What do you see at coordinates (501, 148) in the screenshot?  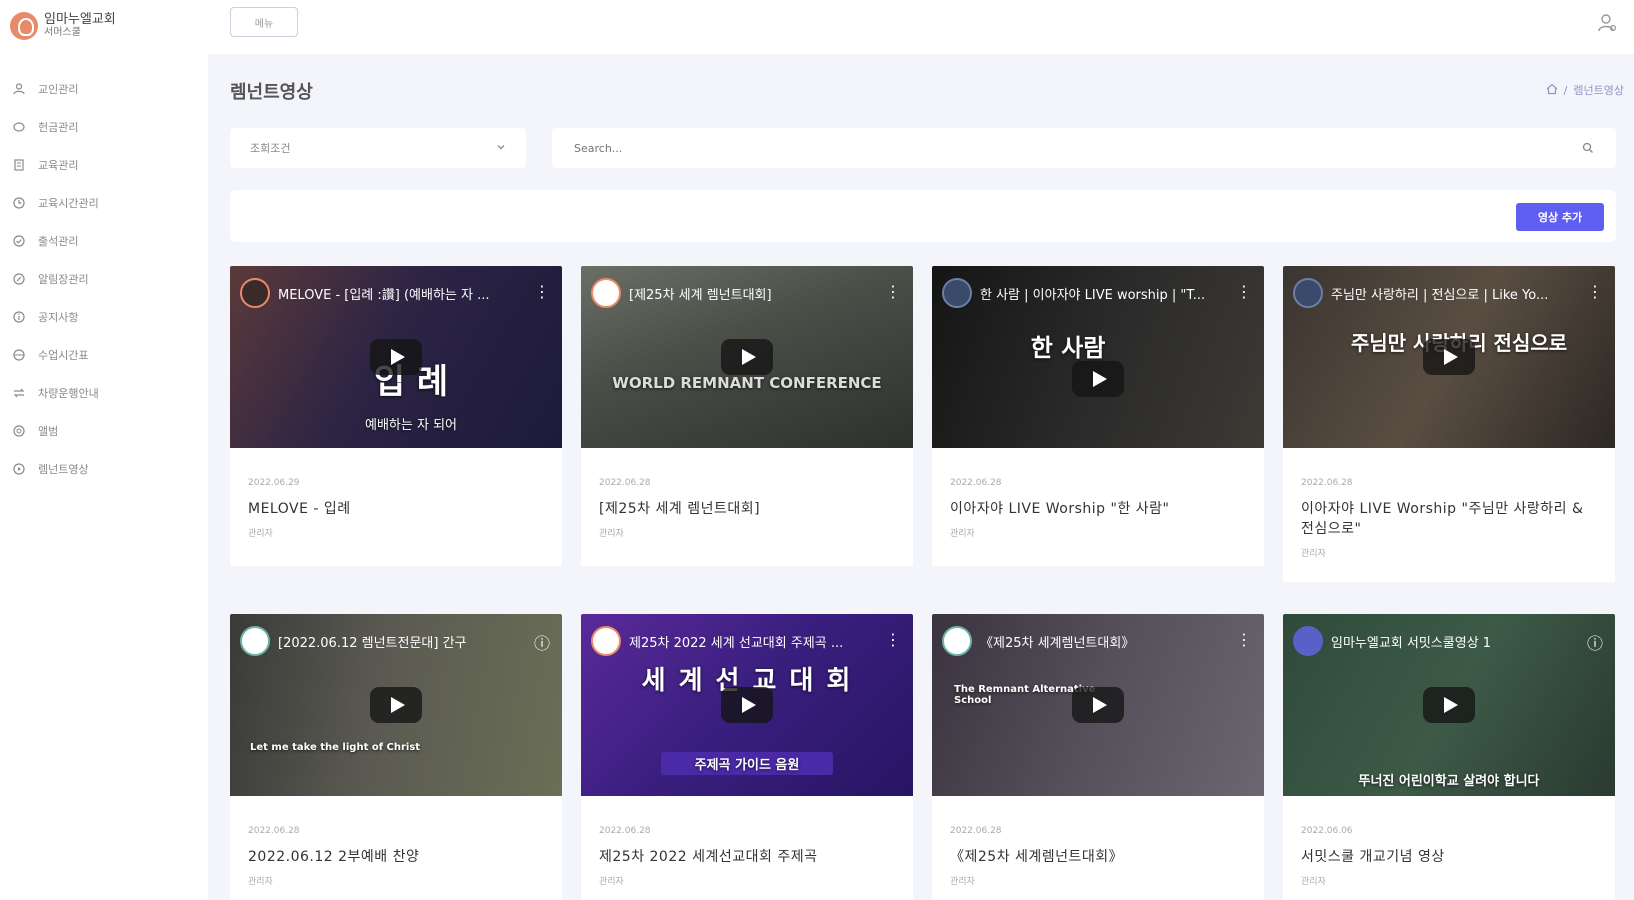 I see `chevron-down-icon` at bounding box center [501, 148].